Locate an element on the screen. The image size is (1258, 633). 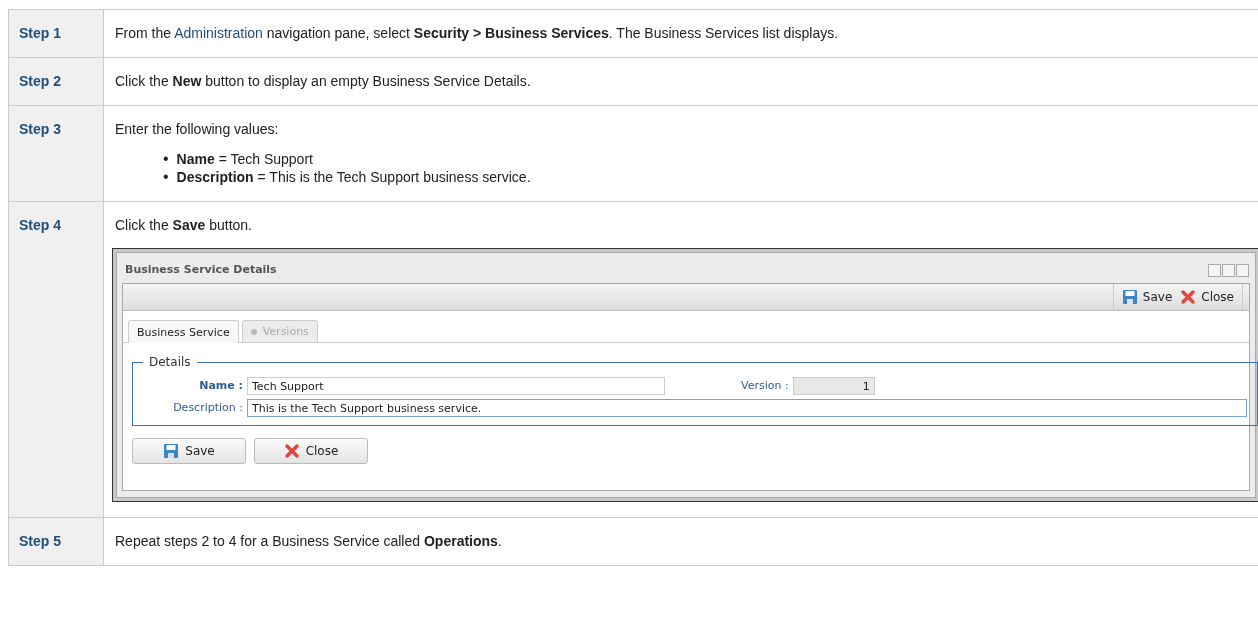
step-text: Click the New button to display an empty Business Service Details. is located at coordinates (323, 81).